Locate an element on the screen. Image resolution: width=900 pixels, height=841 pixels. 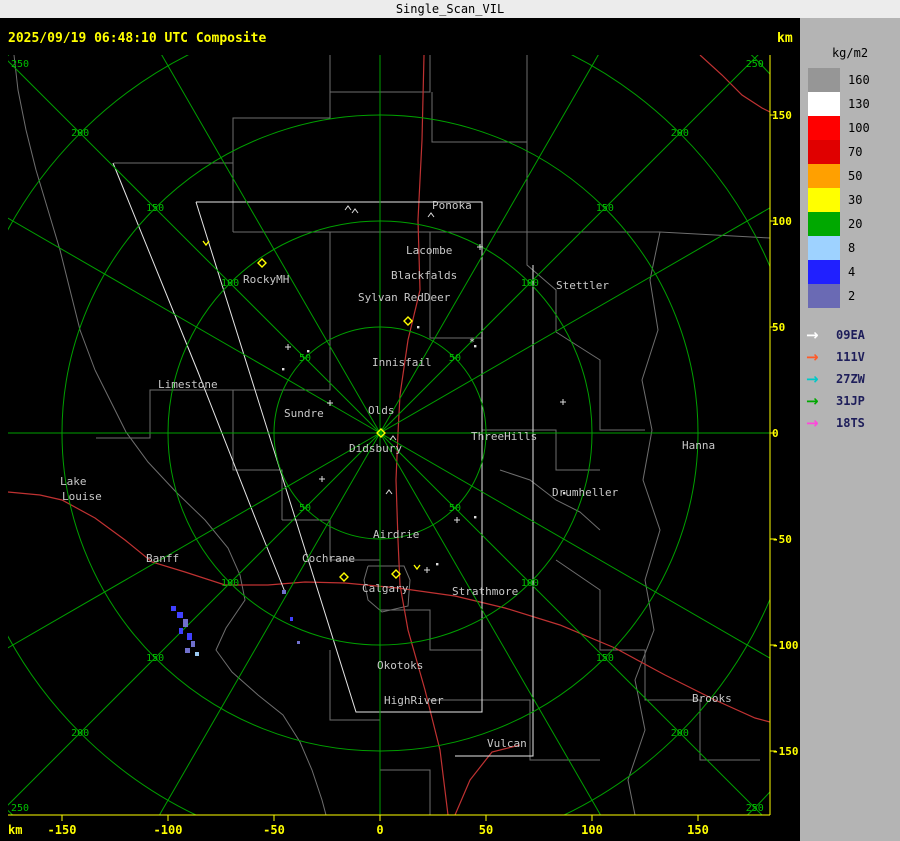
city-label-calgary: Calgary is located at coordinates (385, 588).